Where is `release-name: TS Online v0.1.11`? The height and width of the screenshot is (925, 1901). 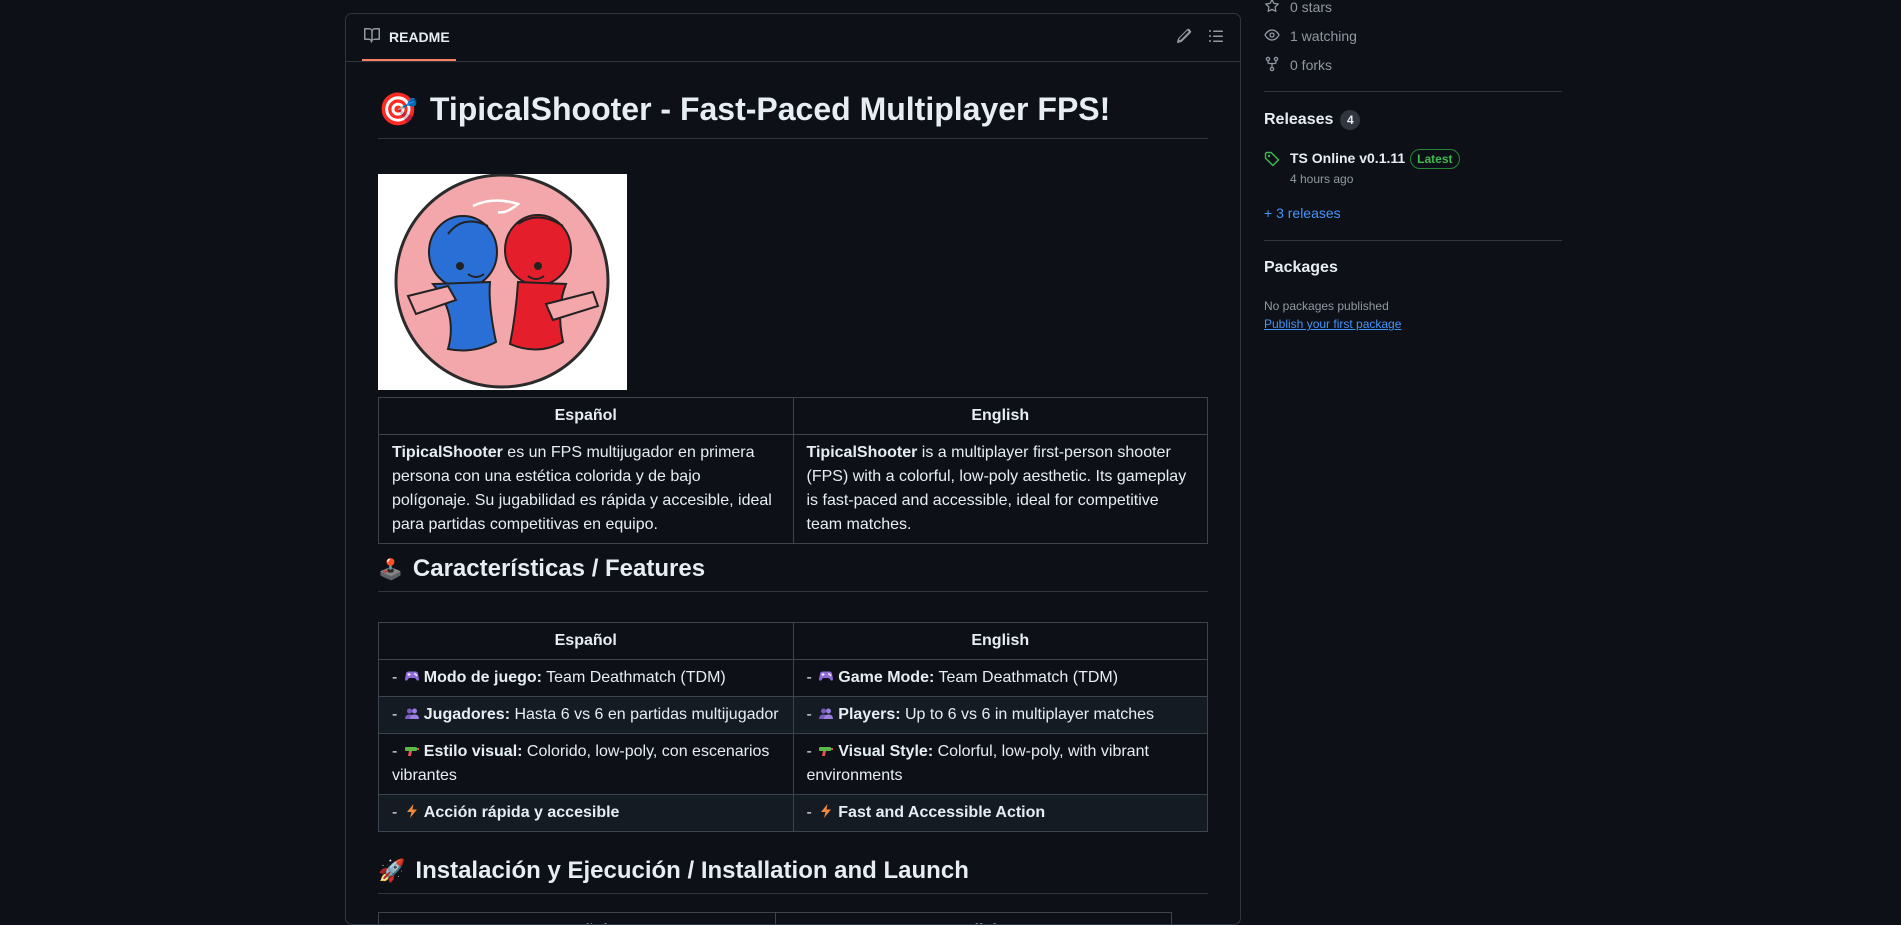
release-name: TS Online v0.1.11 is located at coordinates (1347, 158).